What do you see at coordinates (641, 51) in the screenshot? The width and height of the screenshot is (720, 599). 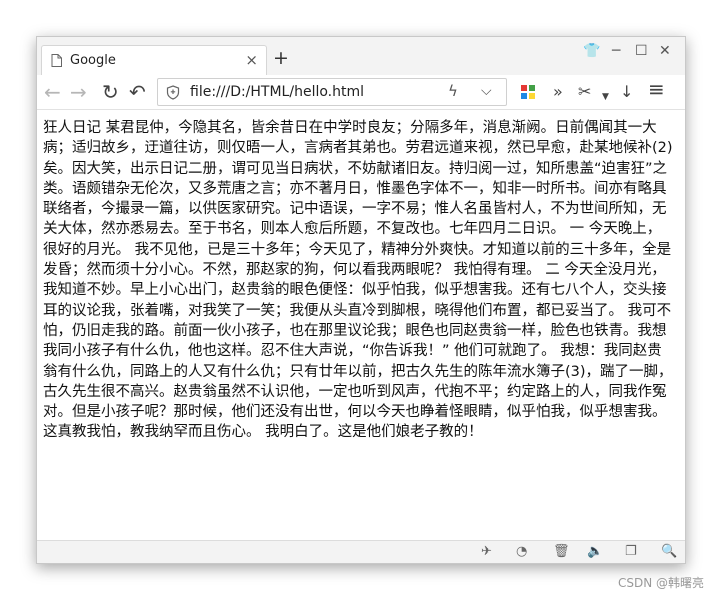 I see `maximize-button: ☐` at bounding box center [641, 51].